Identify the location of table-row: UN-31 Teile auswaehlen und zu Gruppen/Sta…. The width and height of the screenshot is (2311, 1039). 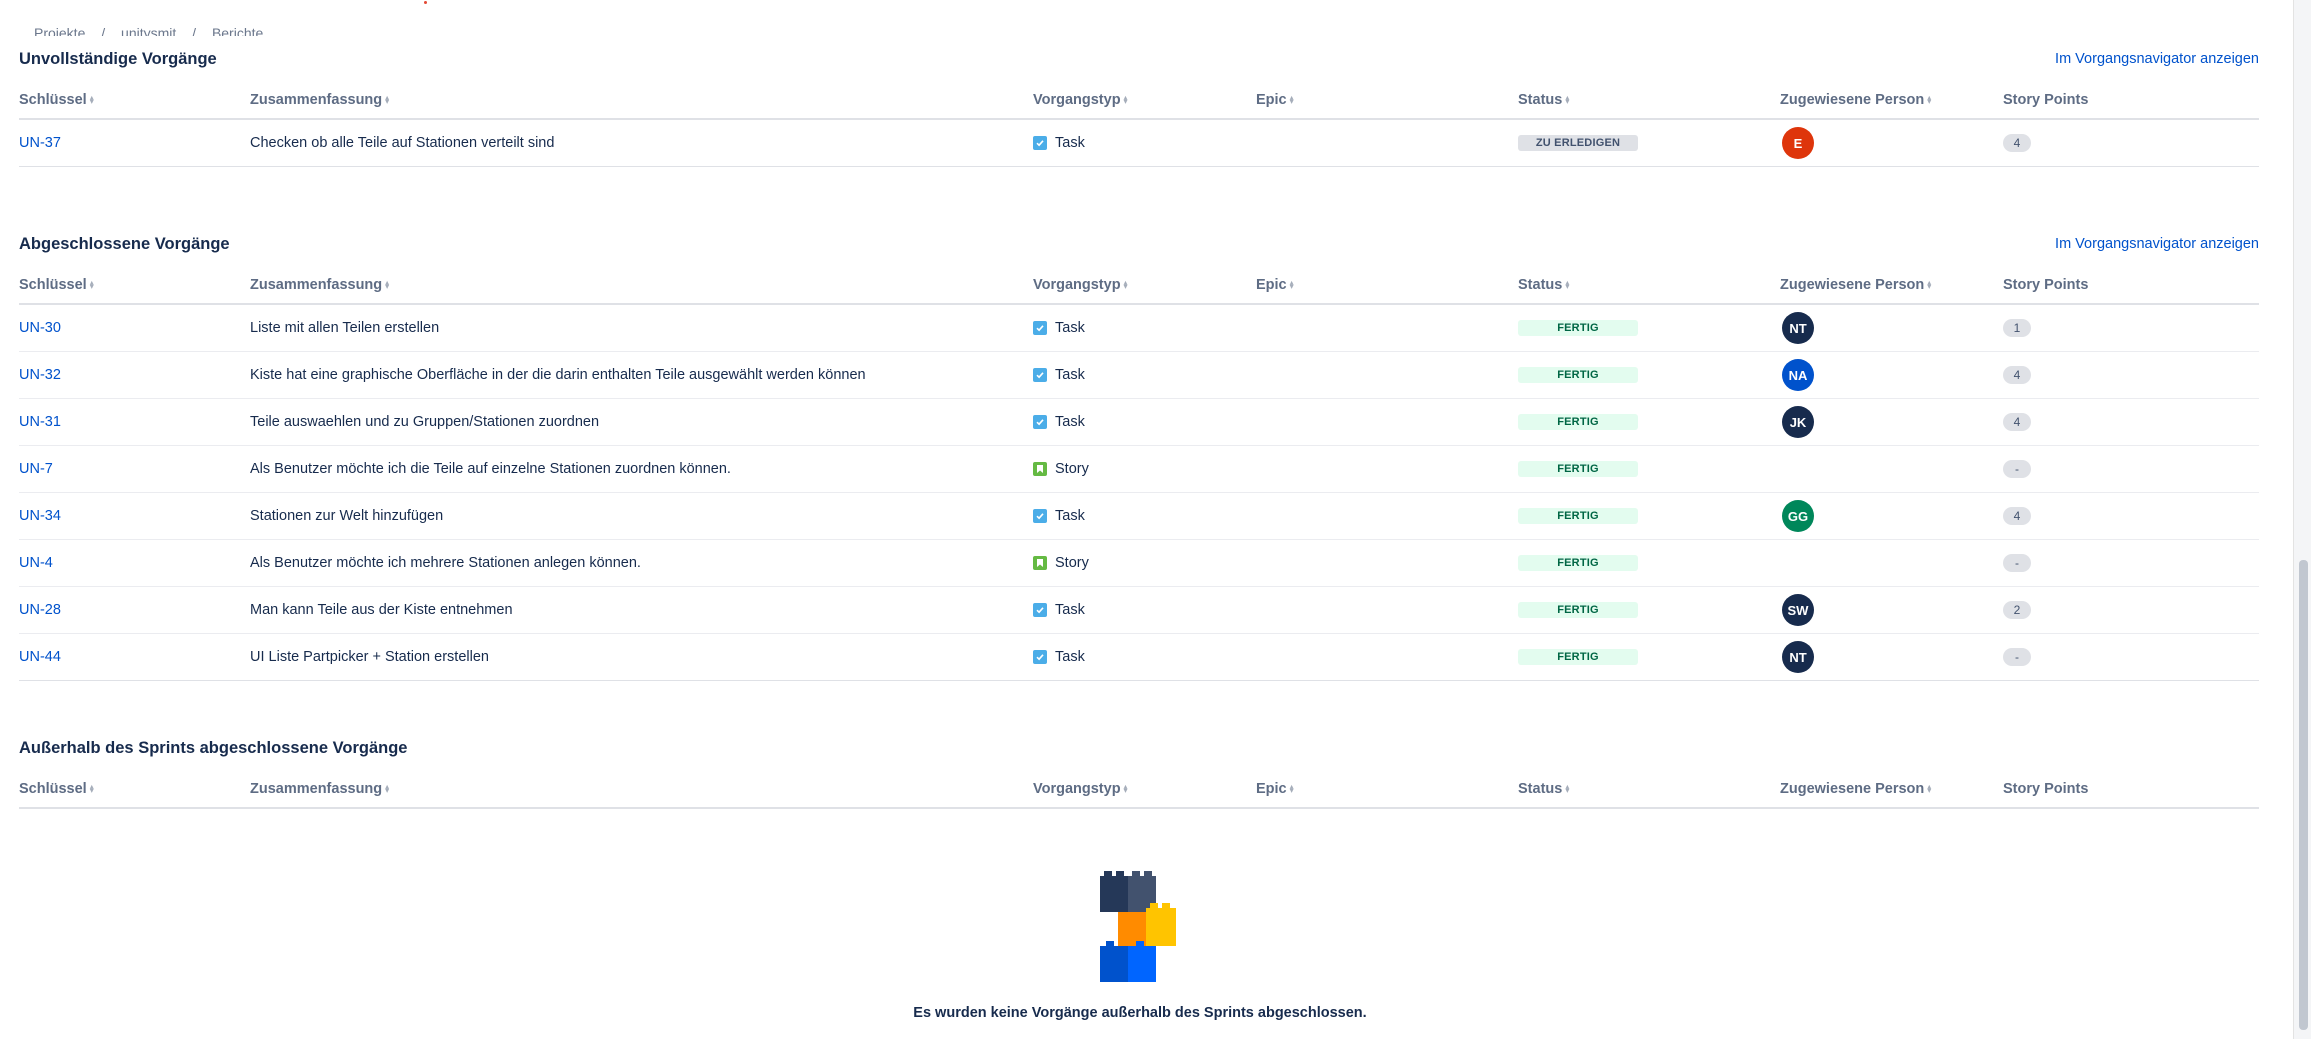
(1139, 422).